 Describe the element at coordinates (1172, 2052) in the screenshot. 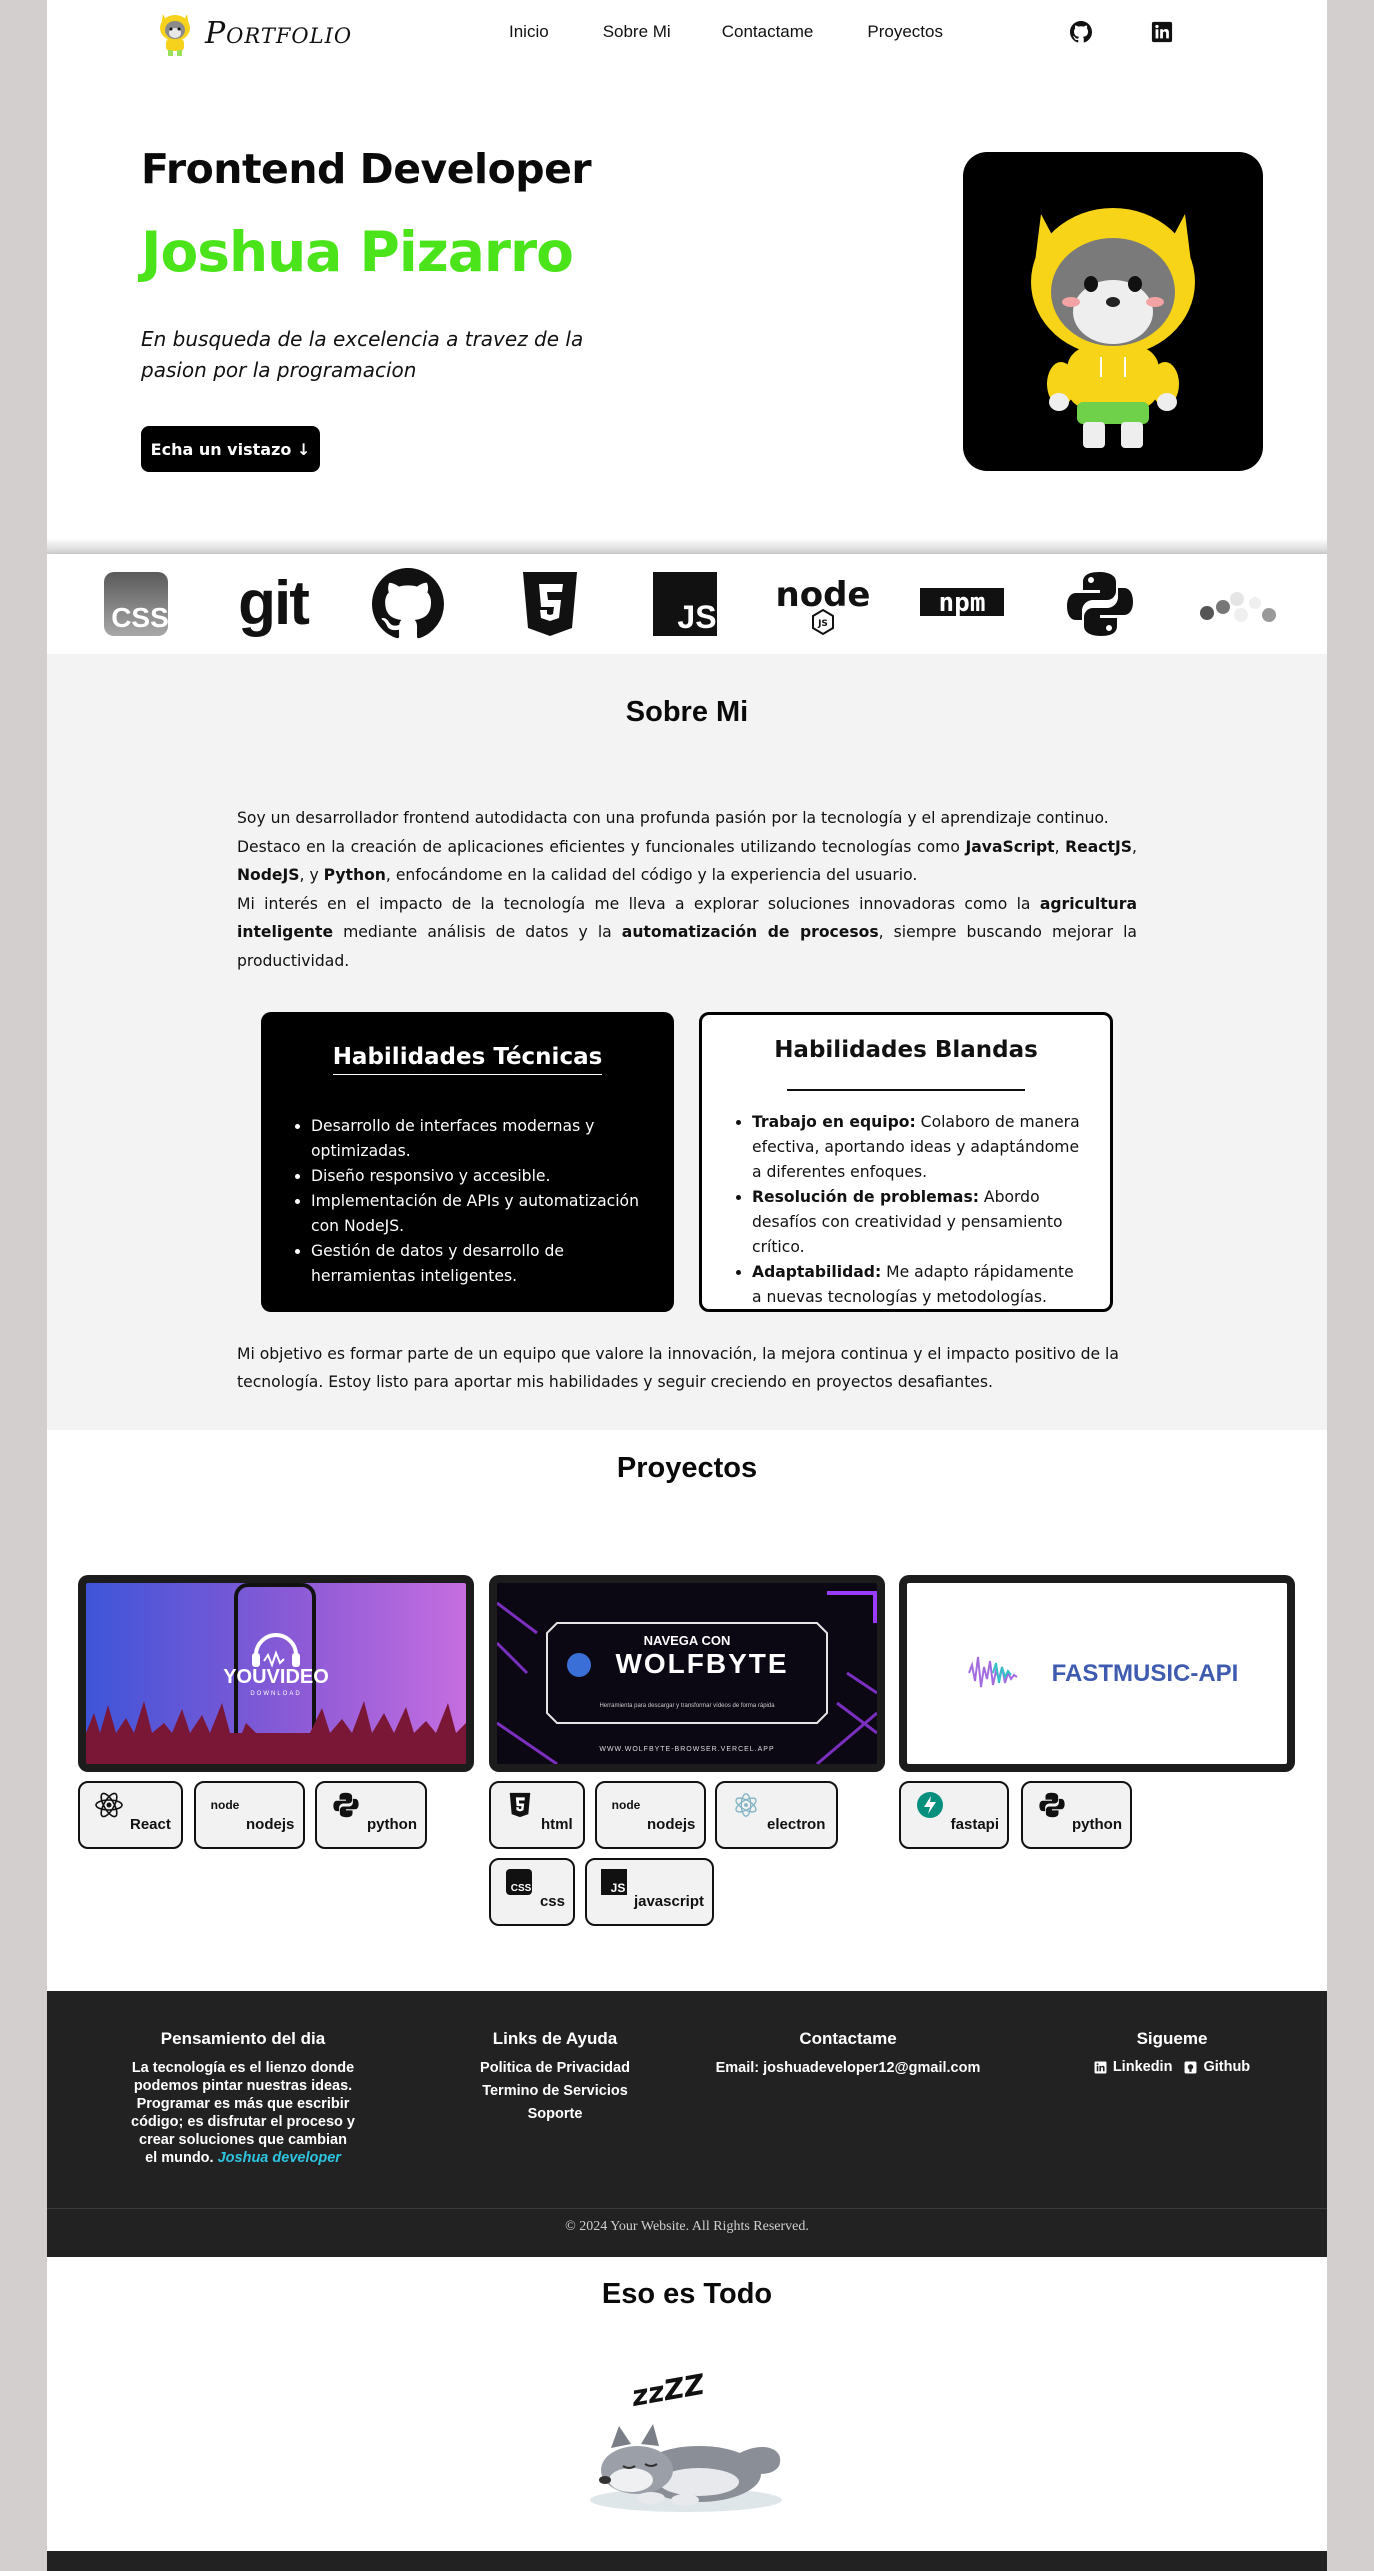

I see `footer-follow: Sigueme Linkedin Github` at that location.